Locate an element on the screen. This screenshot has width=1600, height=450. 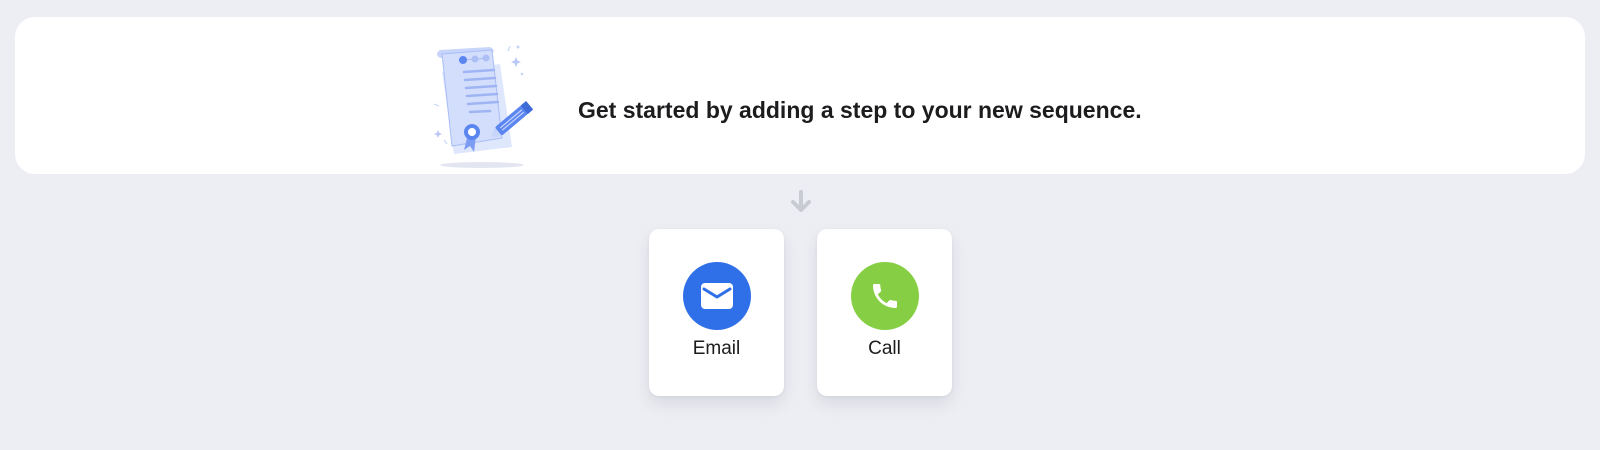
envelope-icon is located at coordinates (717, 296).